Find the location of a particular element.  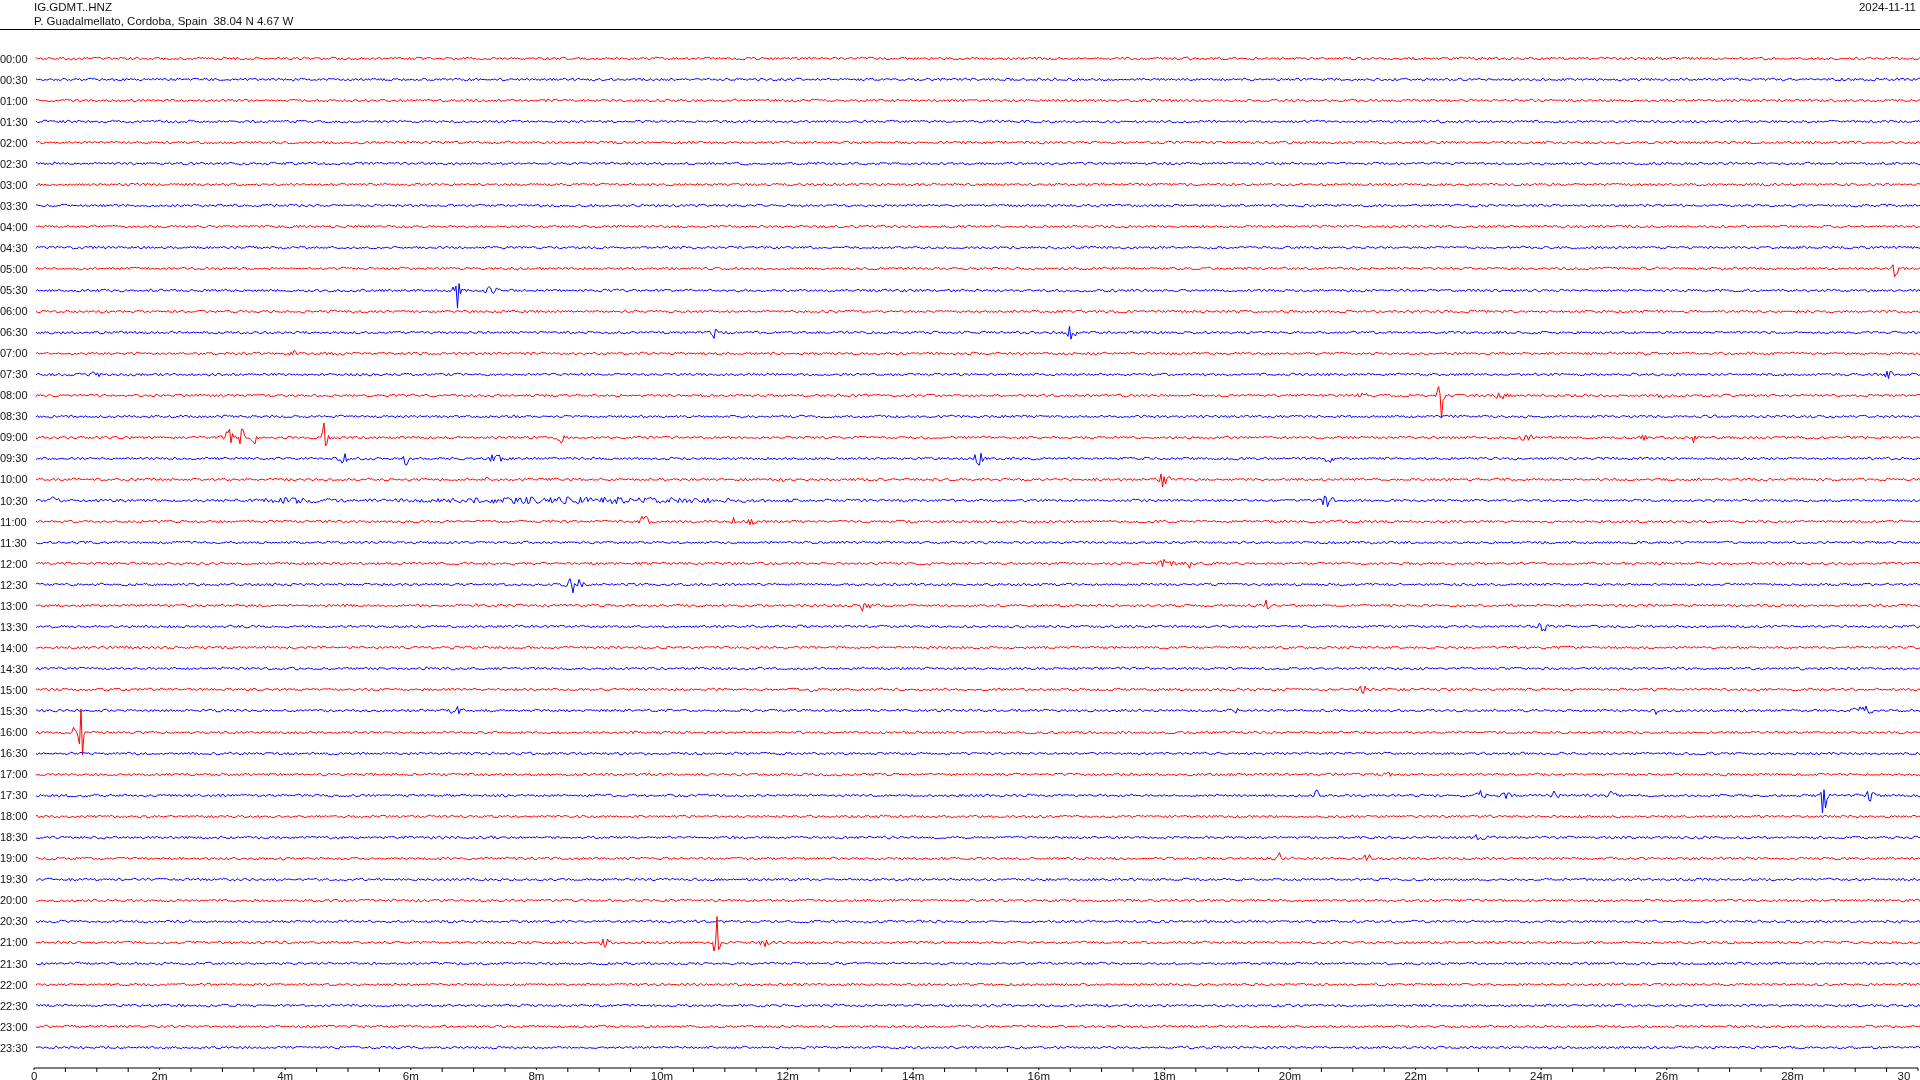

time-label: 03:00 is located at coordinates (14, 184).